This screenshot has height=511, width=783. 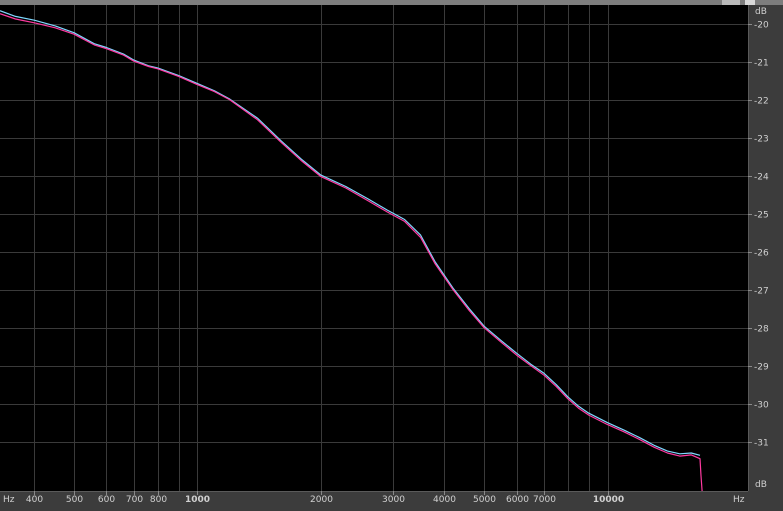 I want to click on y-tick-label: -23, so click(x=761, y=140).